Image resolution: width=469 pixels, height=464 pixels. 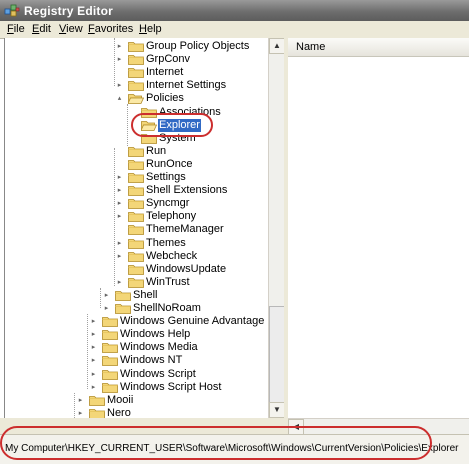 What do you see at coordinates (156, 150) in the screenshot?
I see `tree-item-label: Run` at bounding box center [156, 150].